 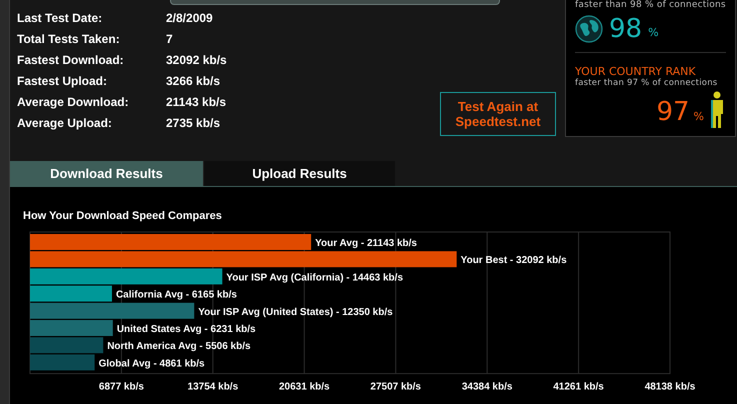 I want to click on rank-caption: faster than 98 % of connections, so click(x=650, y=5).